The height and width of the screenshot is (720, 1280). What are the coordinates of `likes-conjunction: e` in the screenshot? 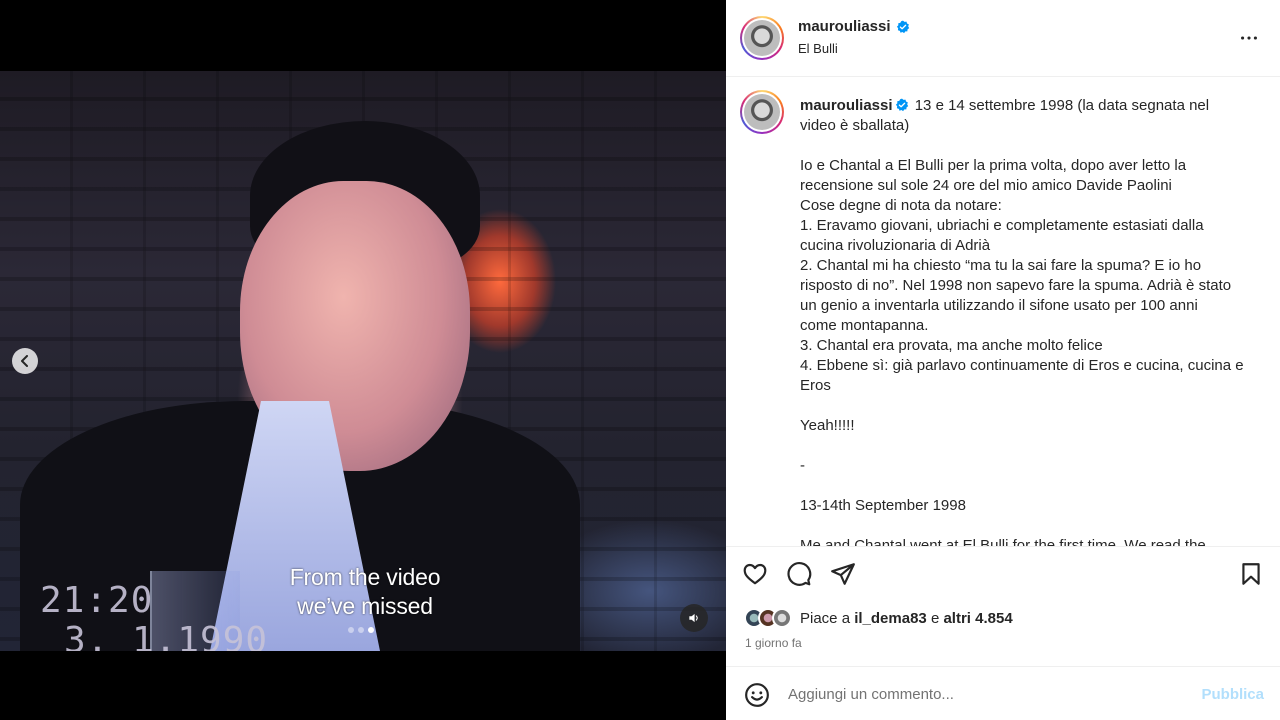 It's located at (935, 618).